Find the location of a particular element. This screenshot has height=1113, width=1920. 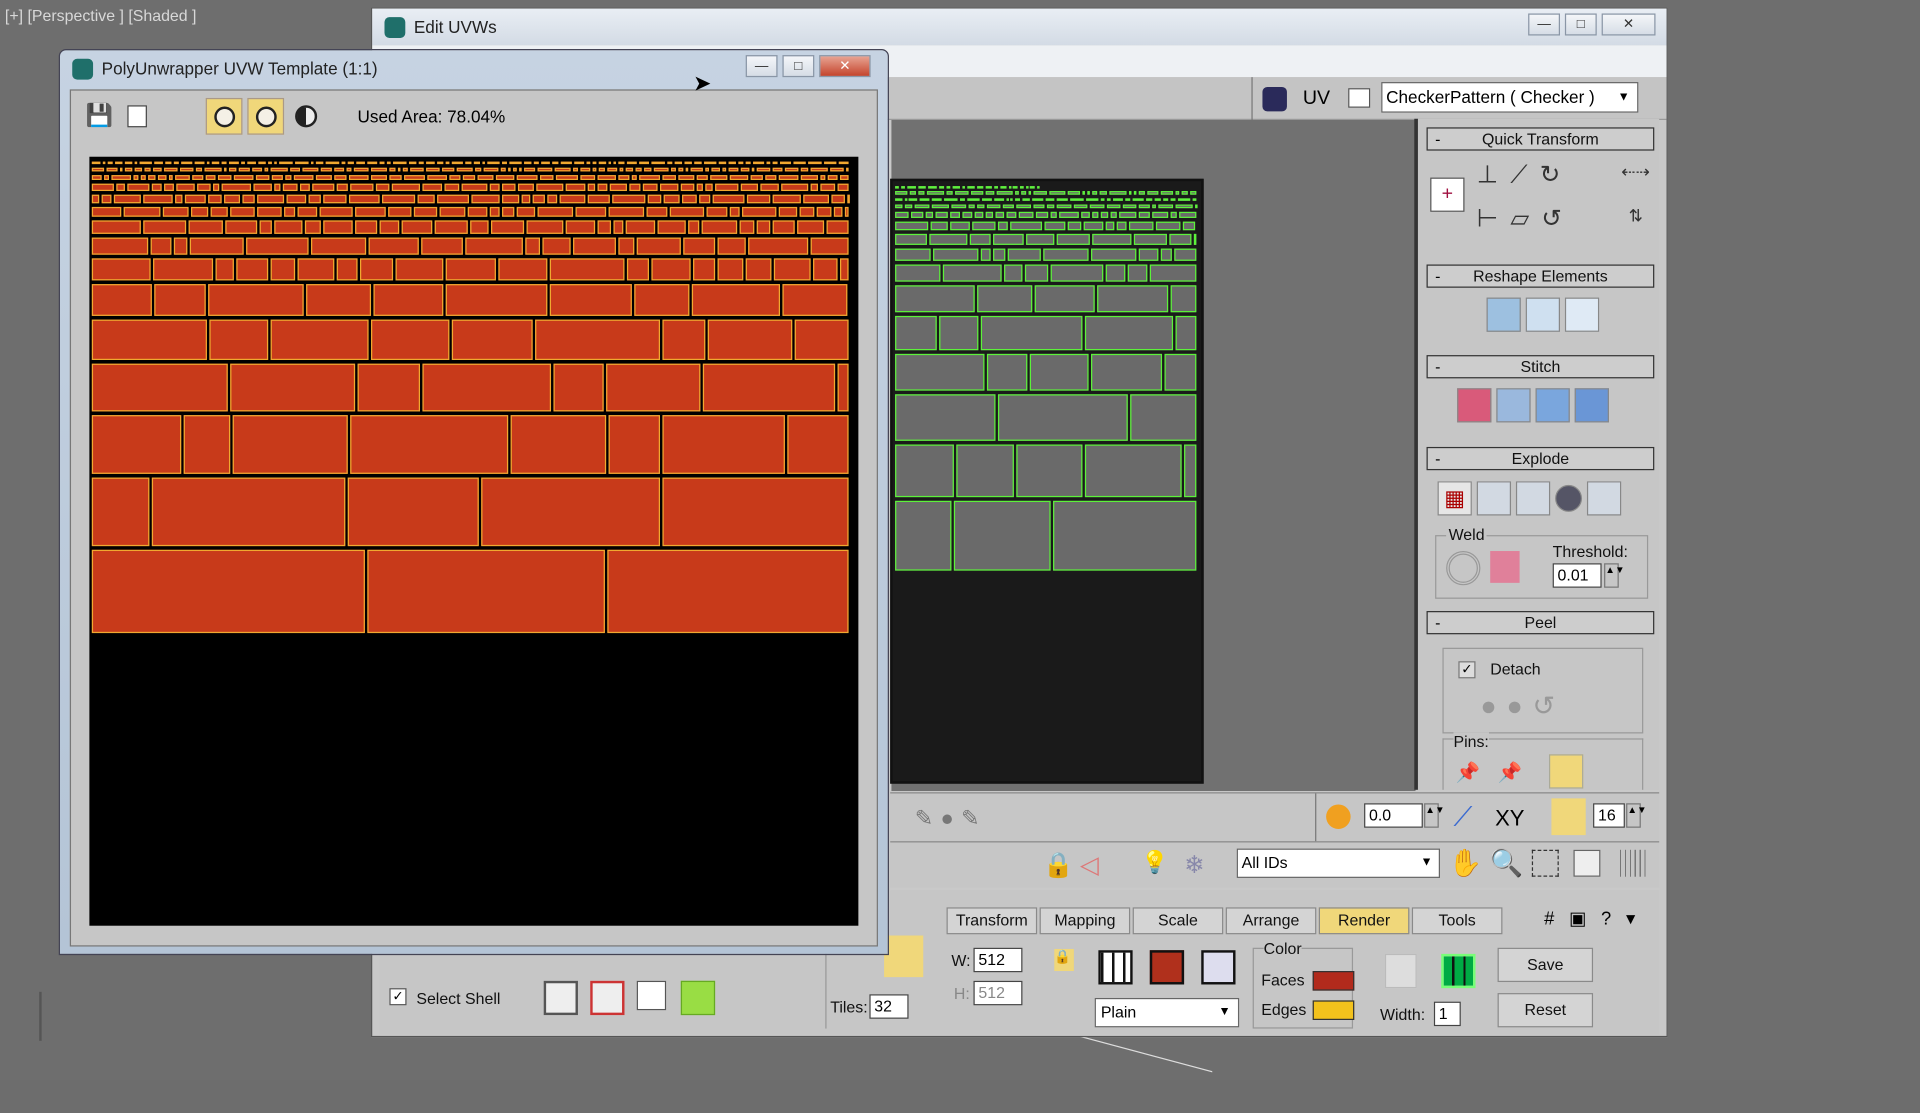

tiles-input: 32 is located at coordinates (889, 1006).